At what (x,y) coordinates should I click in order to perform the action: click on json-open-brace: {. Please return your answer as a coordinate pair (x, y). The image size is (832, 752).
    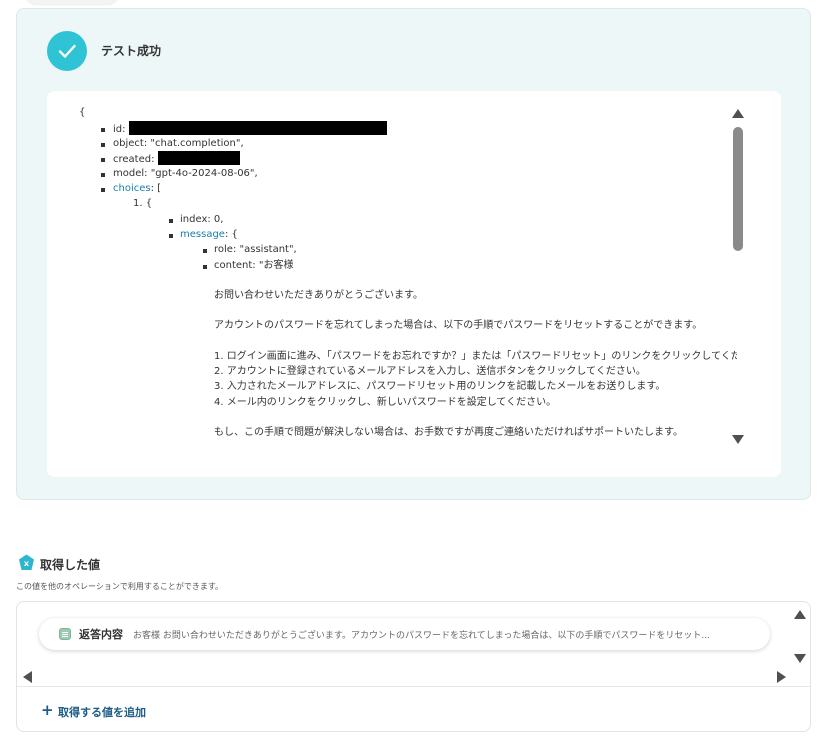
    Looking at the image, I should click on (82, 112).